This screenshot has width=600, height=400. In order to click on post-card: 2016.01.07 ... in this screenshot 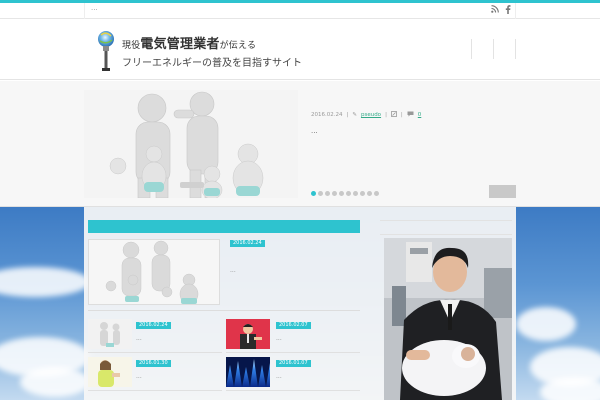, I will do `click(293, 374)`.